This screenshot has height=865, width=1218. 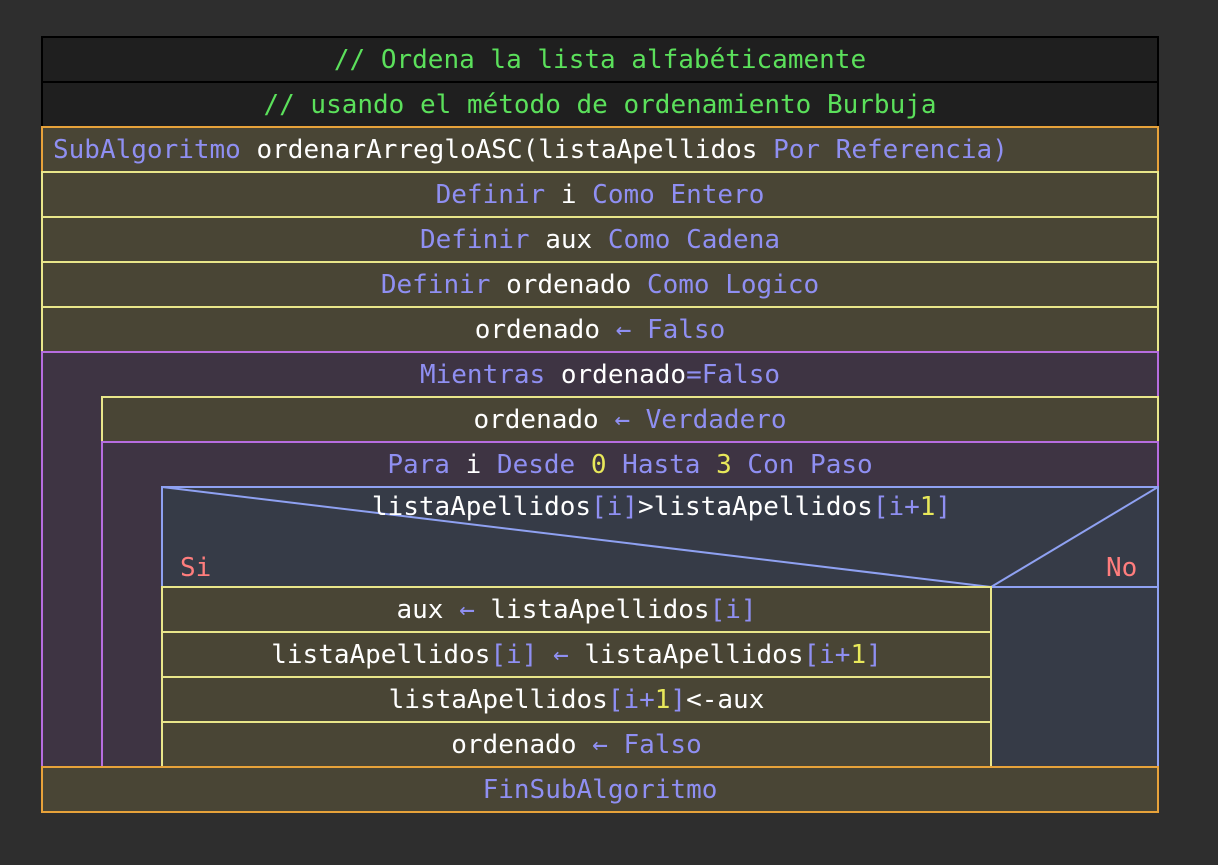 I want to click on end-subalgorithm-keyword: FinSubAlgoritmo, so click(x=600, y=789).